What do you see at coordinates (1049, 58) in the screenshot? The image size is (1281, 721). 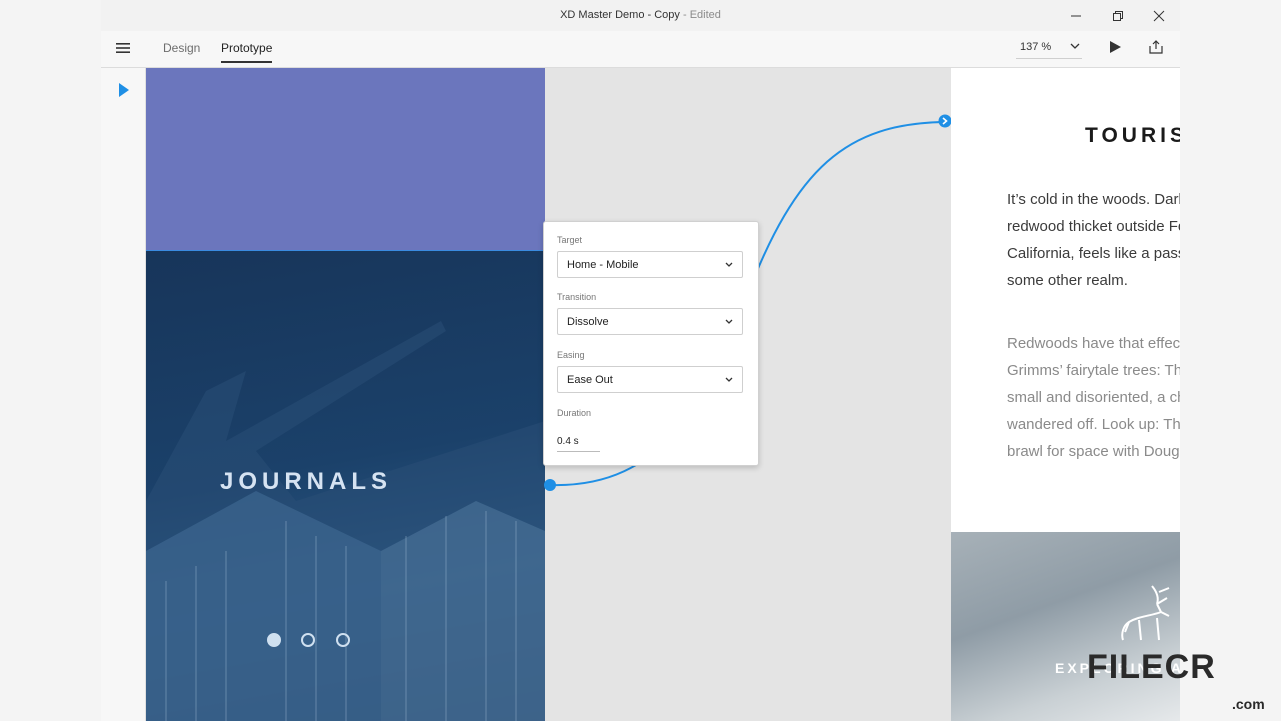 I see `zoom-field-underline` at bounding box center [1049, 58].